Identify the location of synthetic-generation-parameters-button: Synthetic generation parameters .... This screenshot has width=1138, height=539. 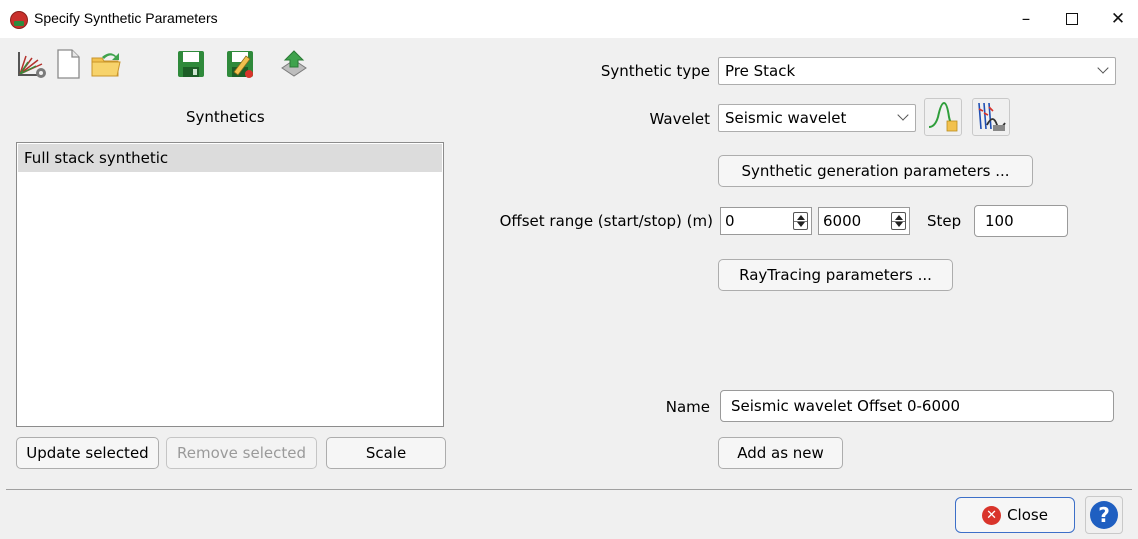
(875, 171).